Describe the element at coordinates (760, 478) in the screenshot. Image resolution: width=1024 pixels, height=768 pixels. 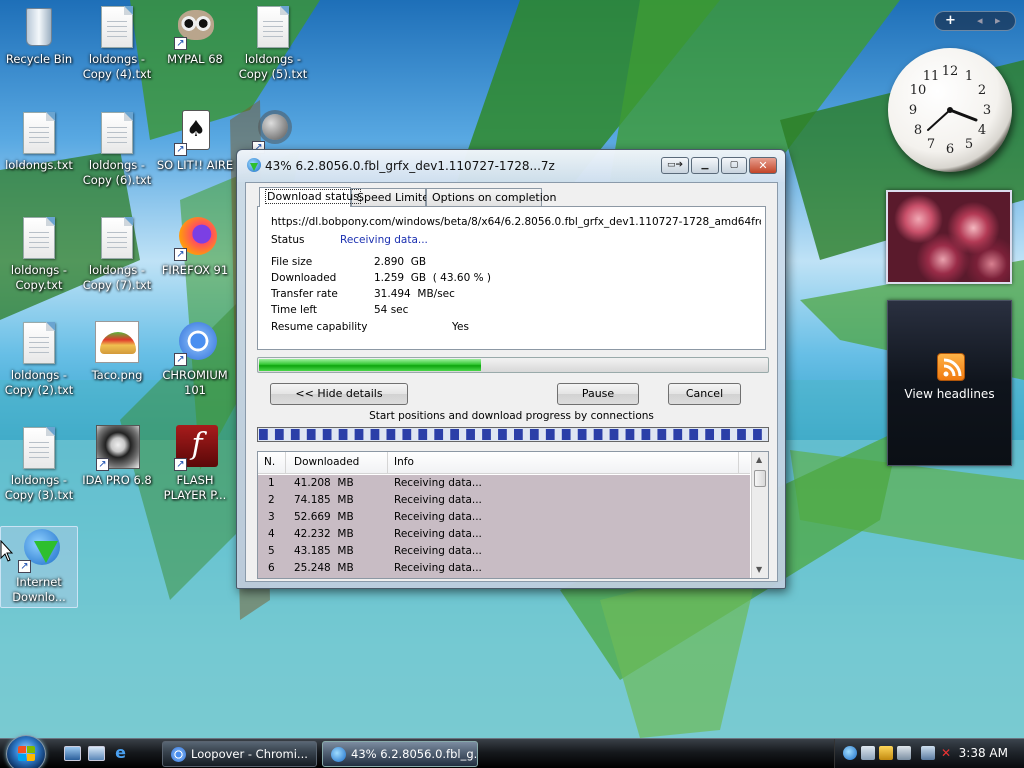
I see `scrollbar-thumb` at that location.